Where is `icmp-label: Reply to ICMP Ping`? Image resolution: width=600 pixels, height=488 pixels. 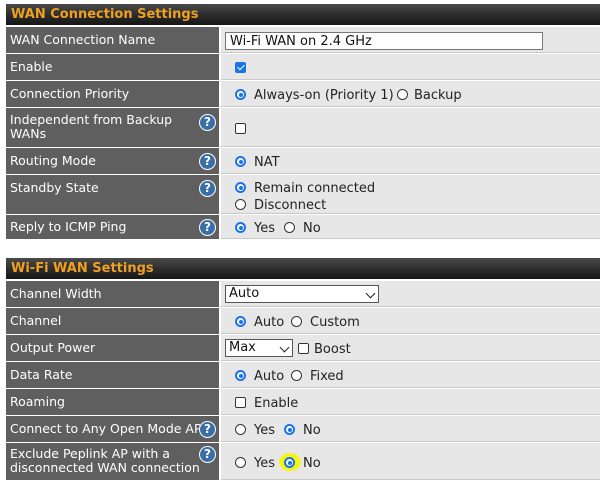
icmp-label: Reply to ICMP Ping is located at coordinates (68, 226).